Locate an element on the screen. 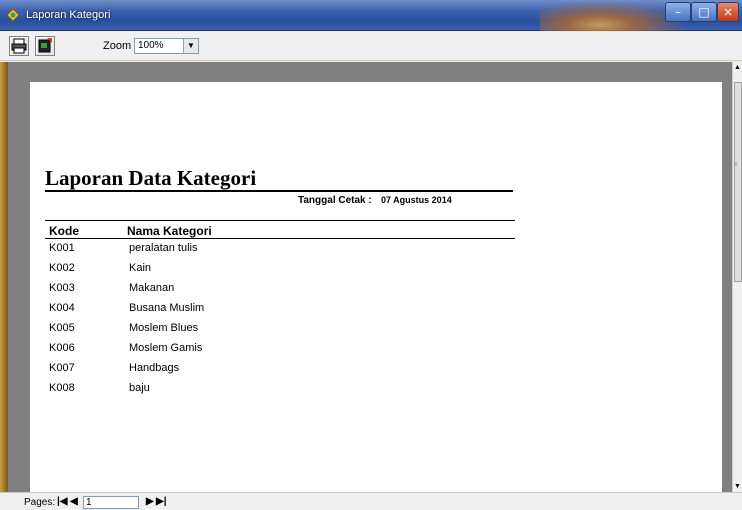 Image resolution: width=742 pixels, height=510 pixels. report-title: Laporan Data Kategori is located at coordinates (151, 178).